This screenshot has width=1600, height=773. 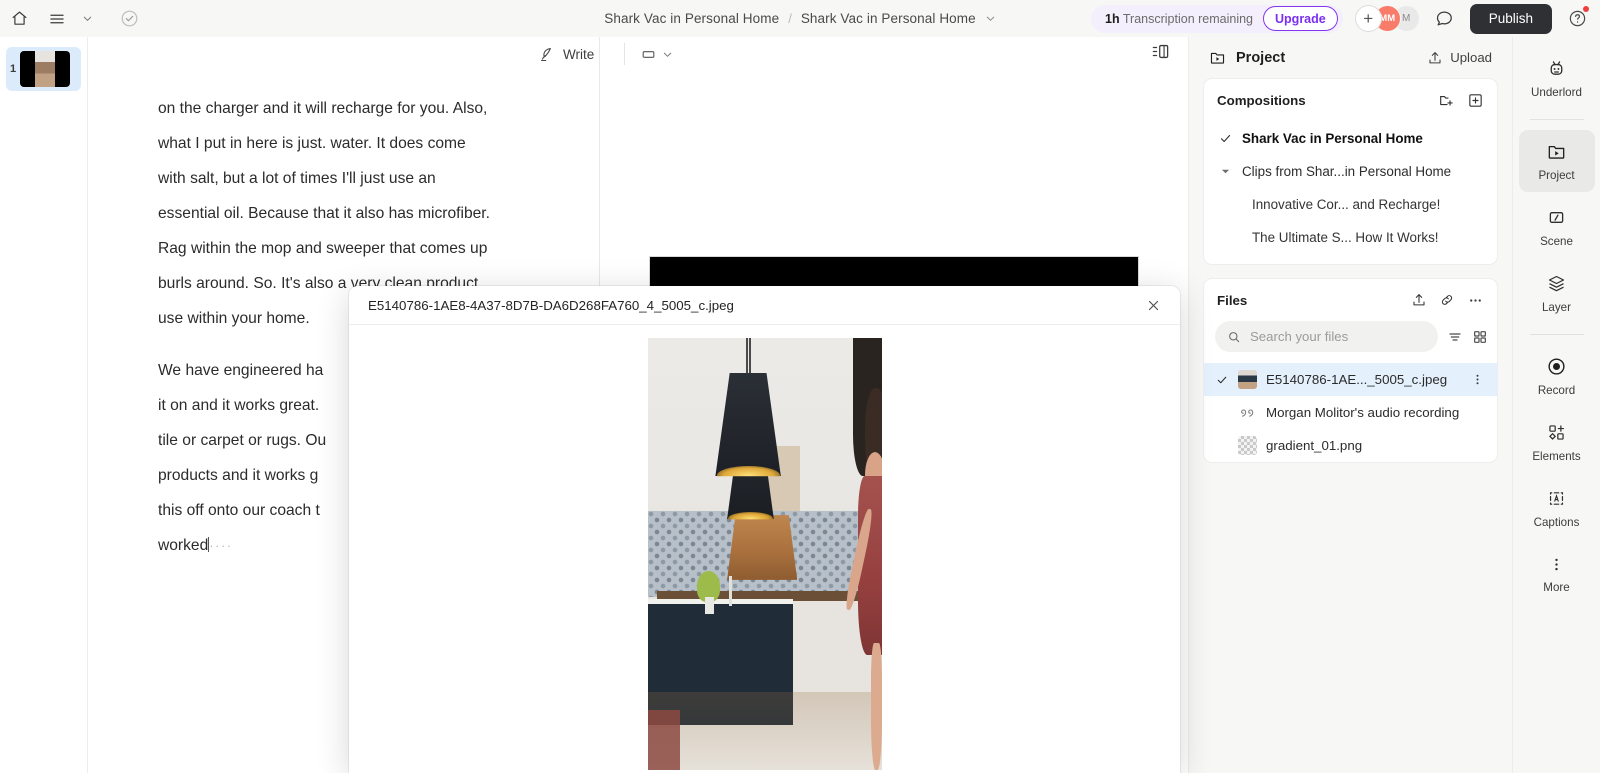 I want to click on file-row: E5140786-1AE..._5005_c.jpeg, so click(x=1350, y=379).